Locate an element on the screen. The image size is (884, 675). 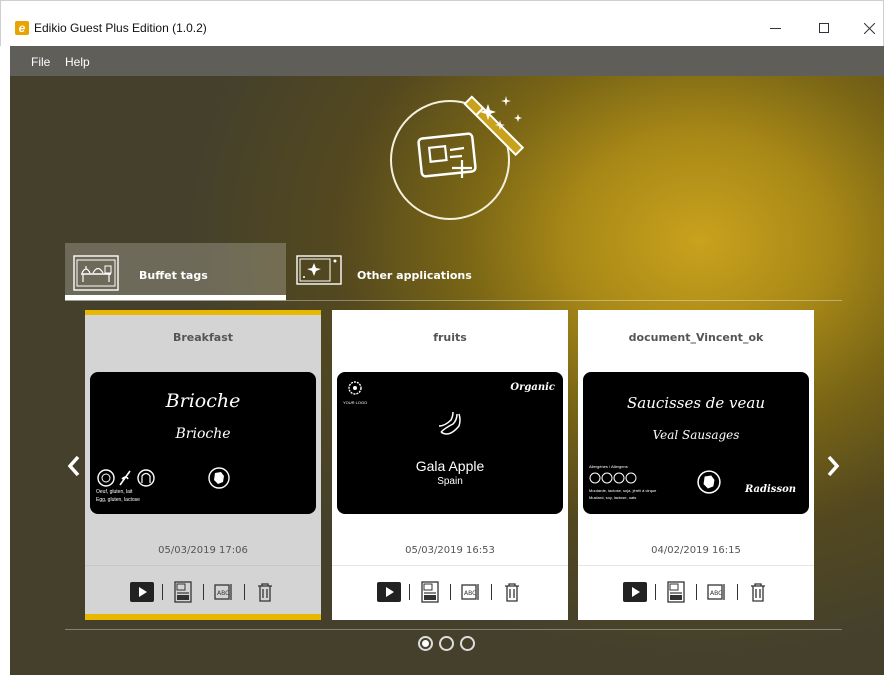
card-title: fruits is located at coordinates (450, 337).